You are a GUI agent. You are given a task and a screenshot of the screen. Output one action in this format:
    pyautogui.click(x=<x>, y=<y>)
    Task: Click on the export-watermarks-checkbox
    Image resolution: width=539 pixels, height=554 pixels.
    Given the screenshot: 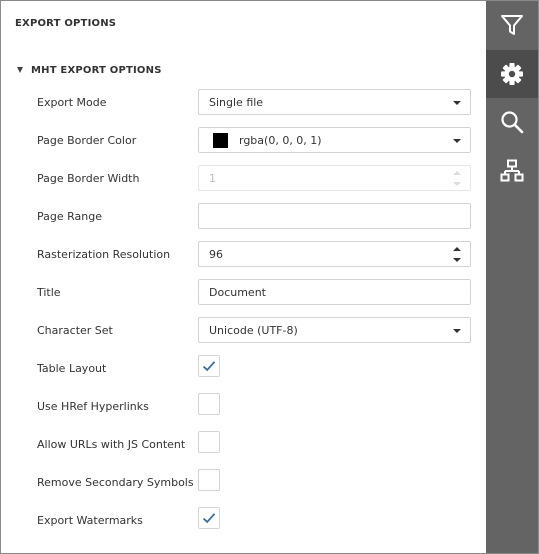 What is the action you would take?
    pyautogui.click(x=209, y=518)
    